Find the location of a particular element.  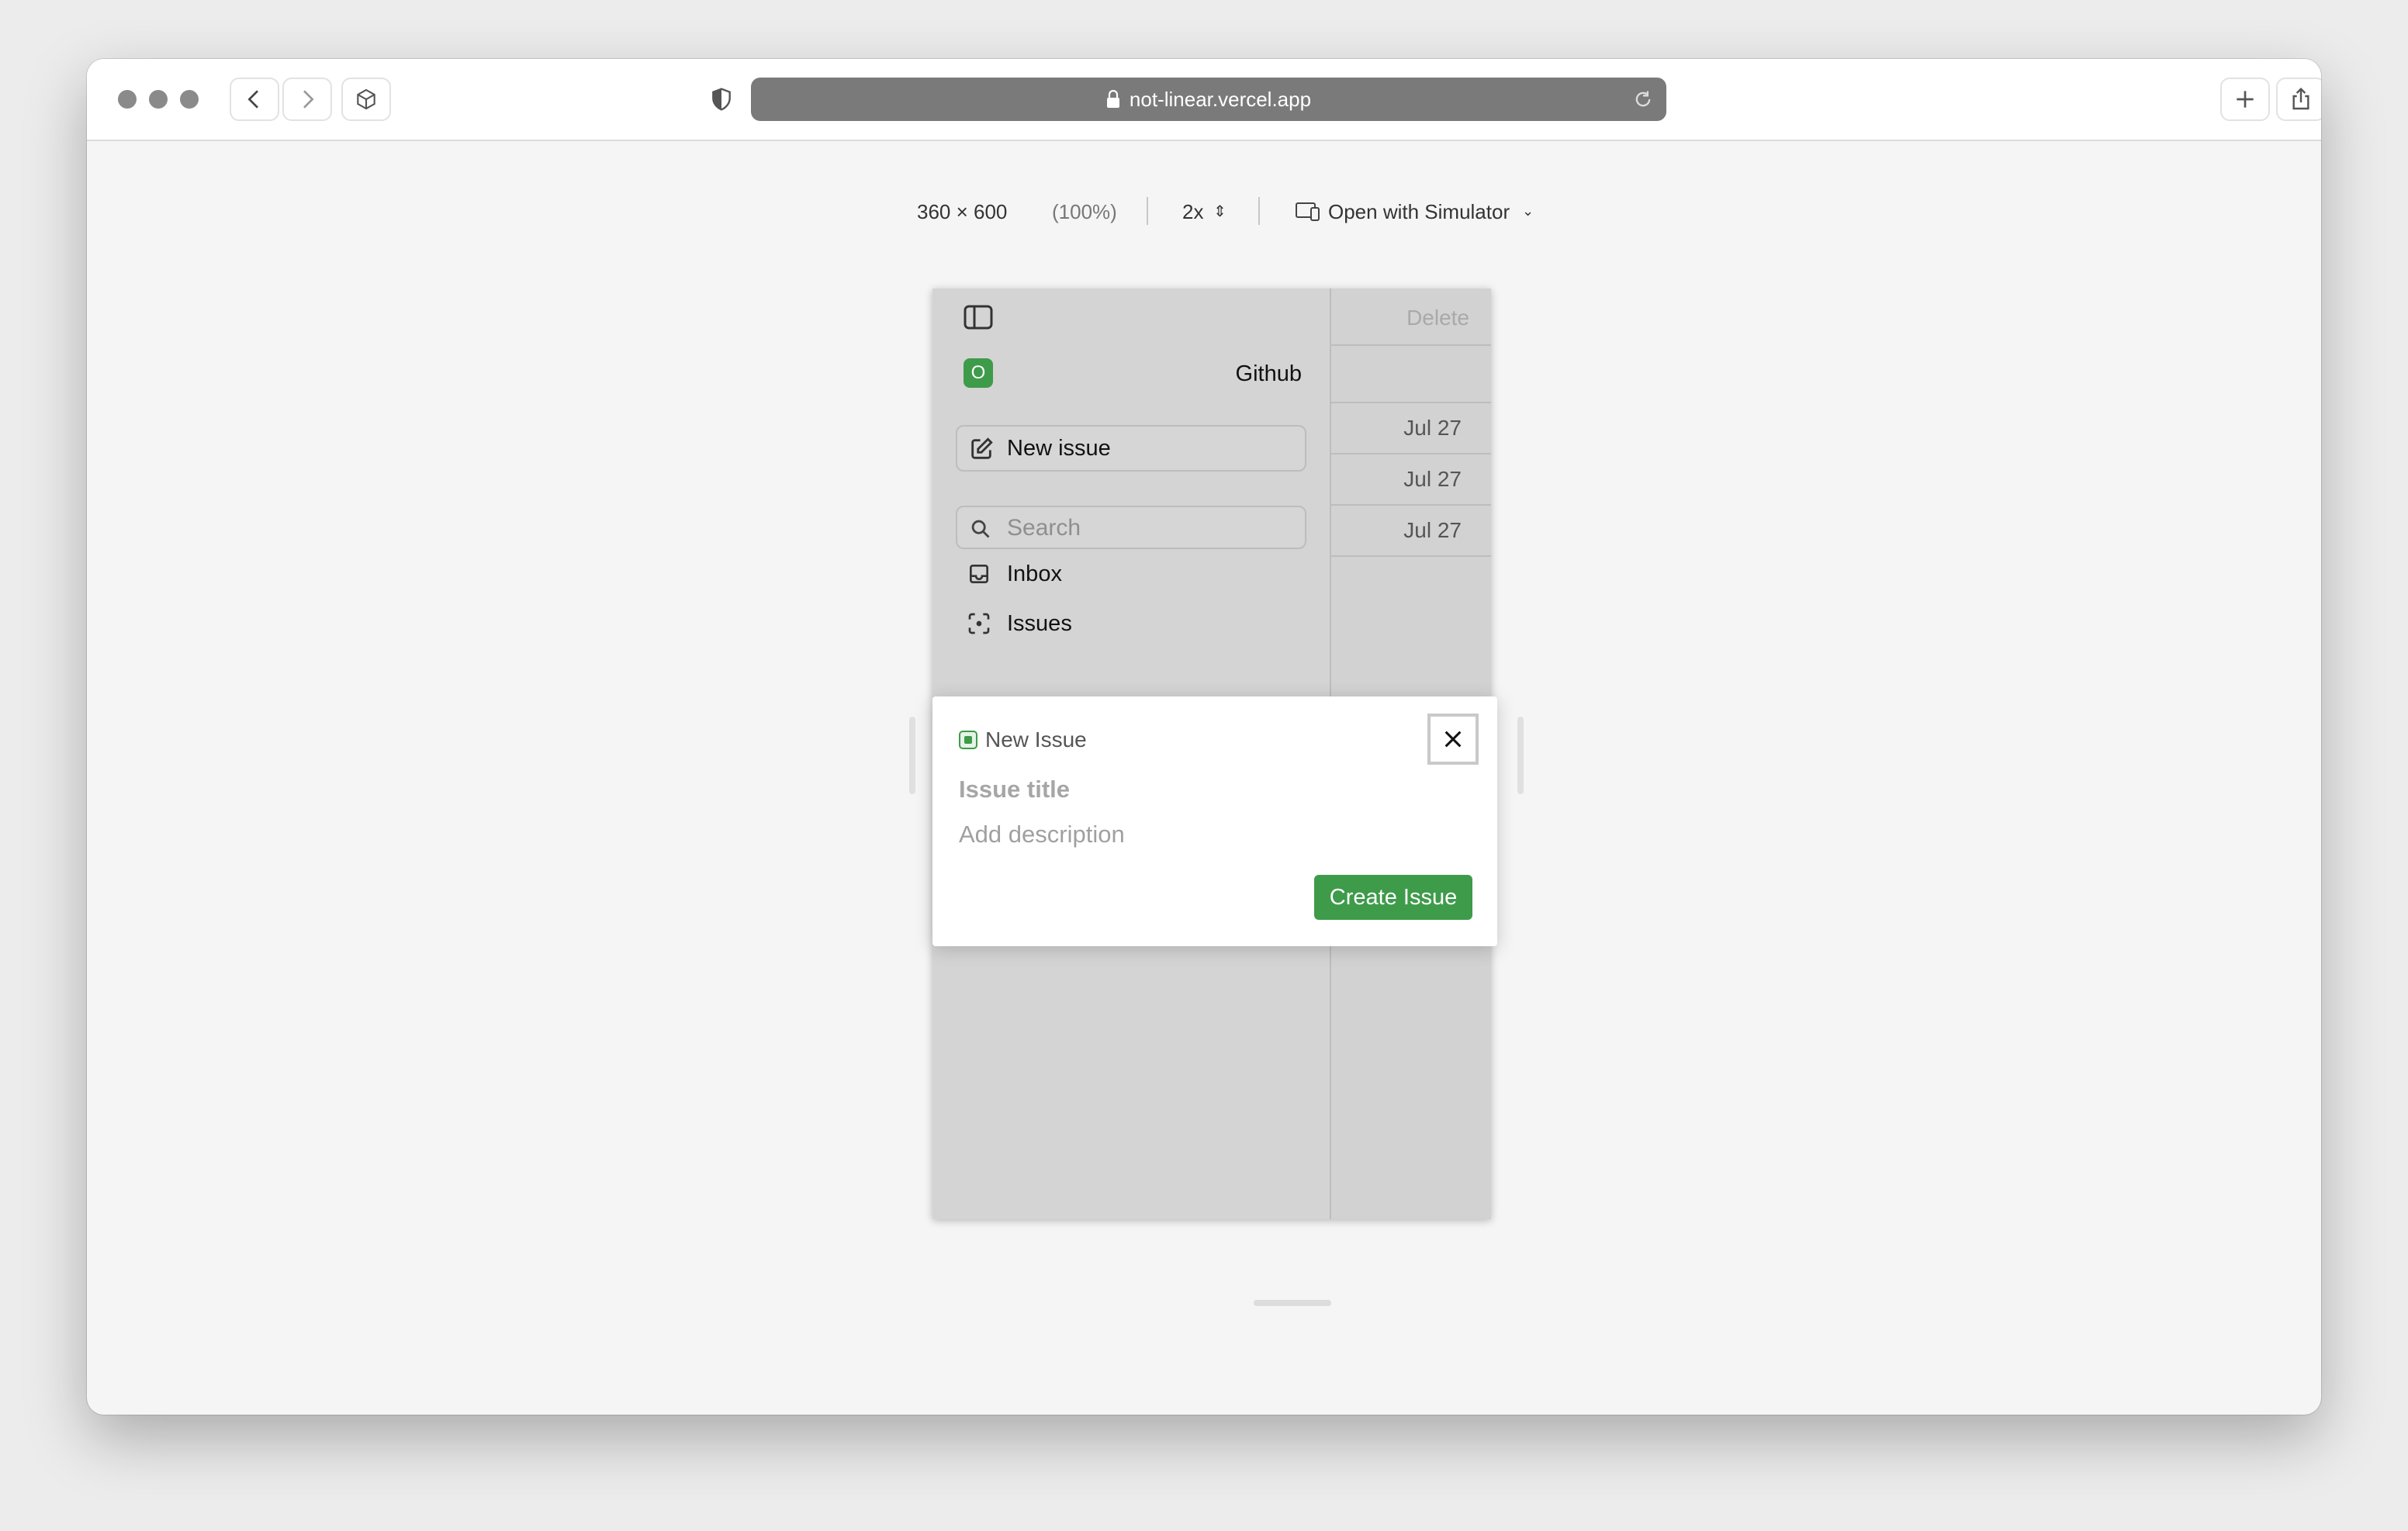

close-button is located at coordinates (1453, 739).